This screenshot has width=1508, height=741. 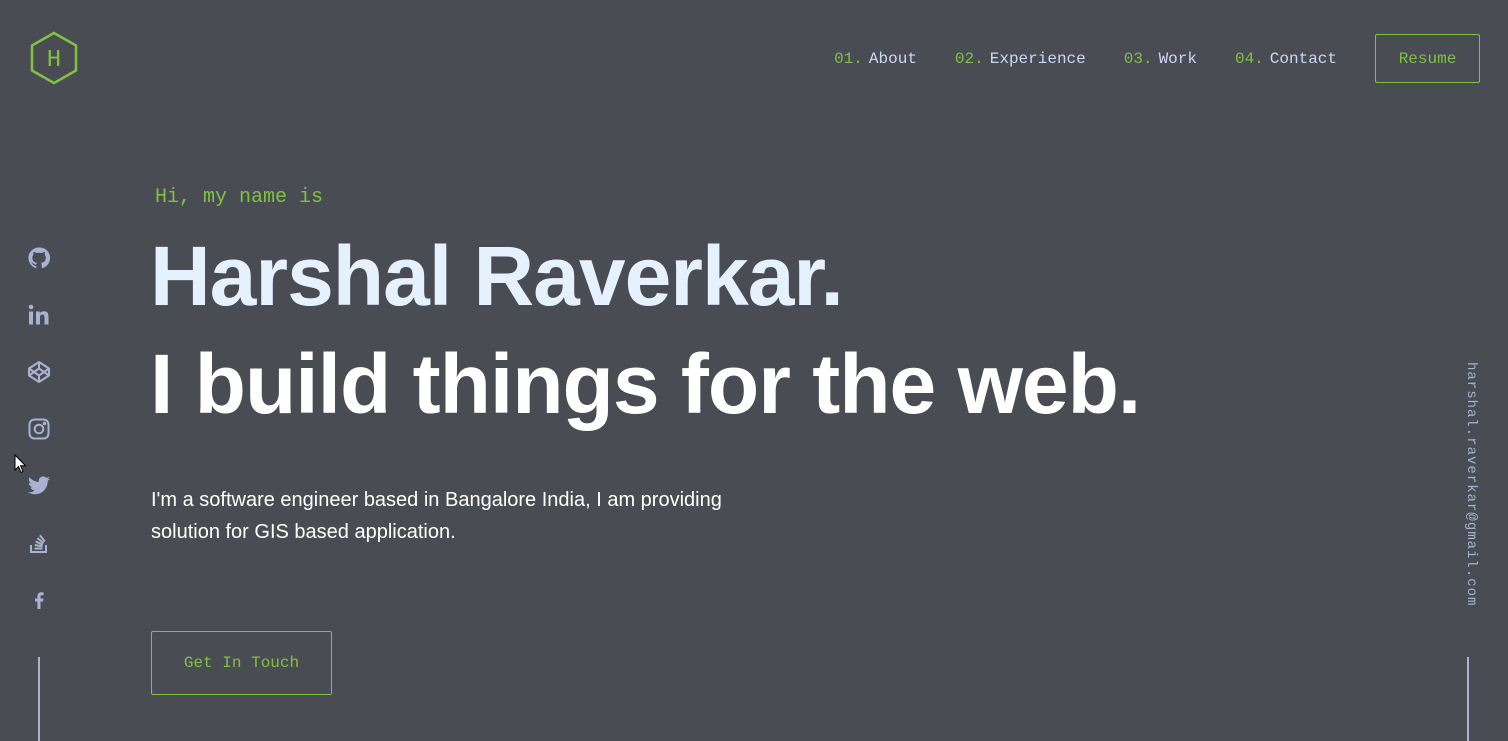 What do you see at coordinates (1471, 484) in the screenshot?
I see `email-link: harshal.raverkar@gmail.com` at bounding box center [1471, 484].